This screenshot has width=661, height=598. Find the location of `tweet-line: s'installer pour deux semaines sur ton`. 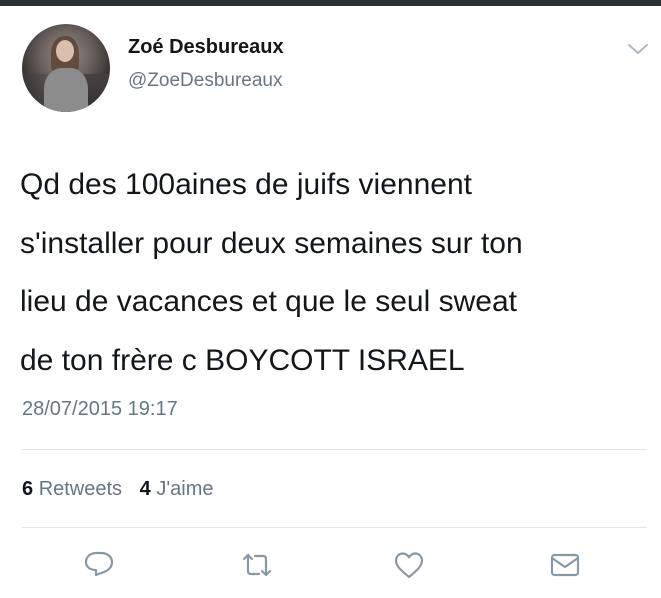

tweet-line: s'installer pour deux semaines sur ton is located at coordinates (271, 243).